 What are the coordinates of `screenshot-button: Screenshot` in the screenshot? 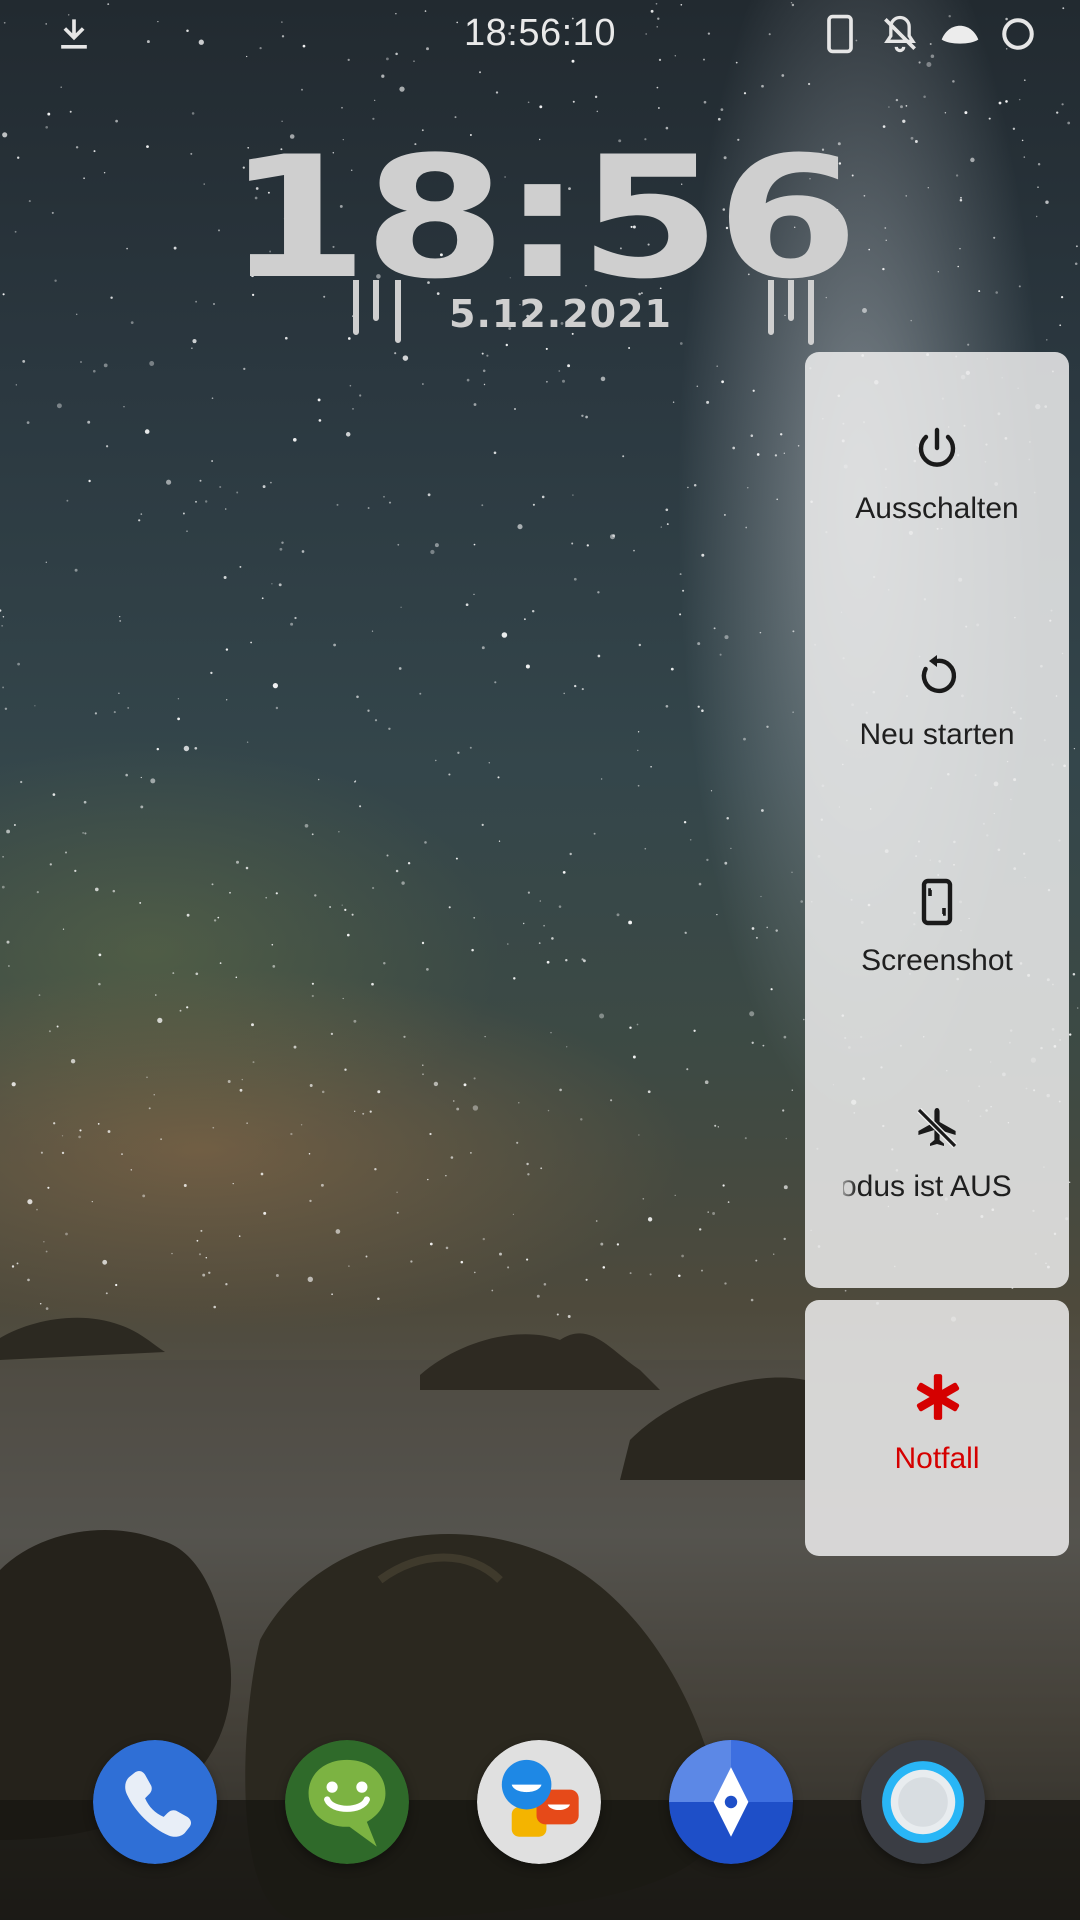 It's located at (937, 917).